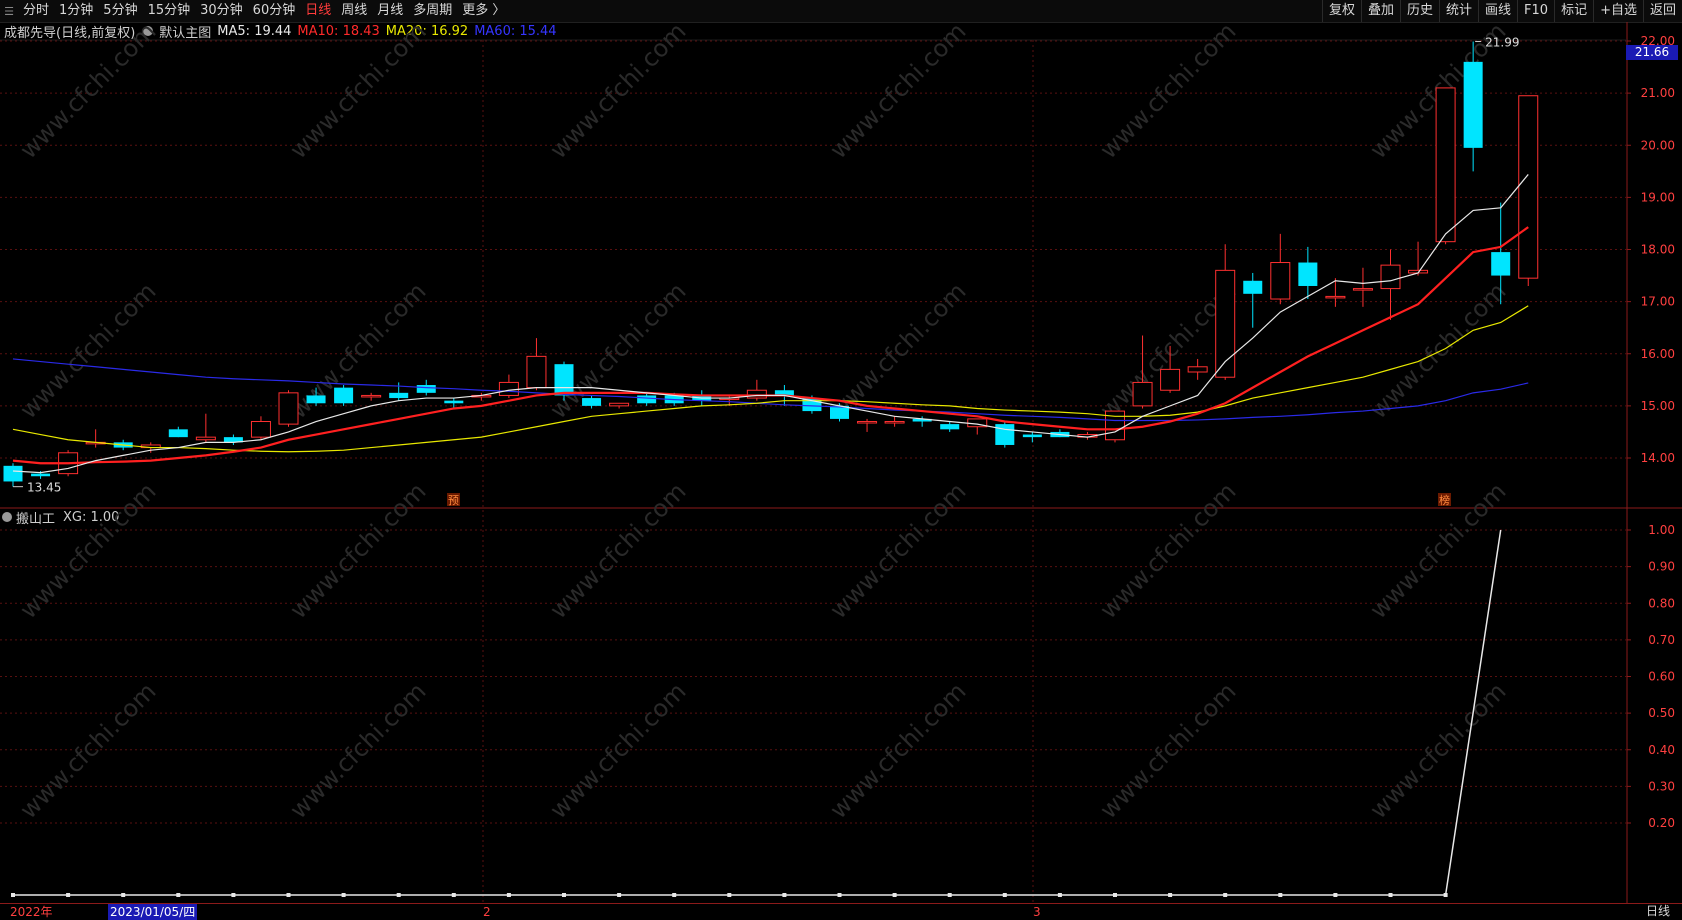 The image size is (1682, 920). Describe the element at coordinates (1658, 406) in the screenshot. I see `price-label: 15.00` at that location.